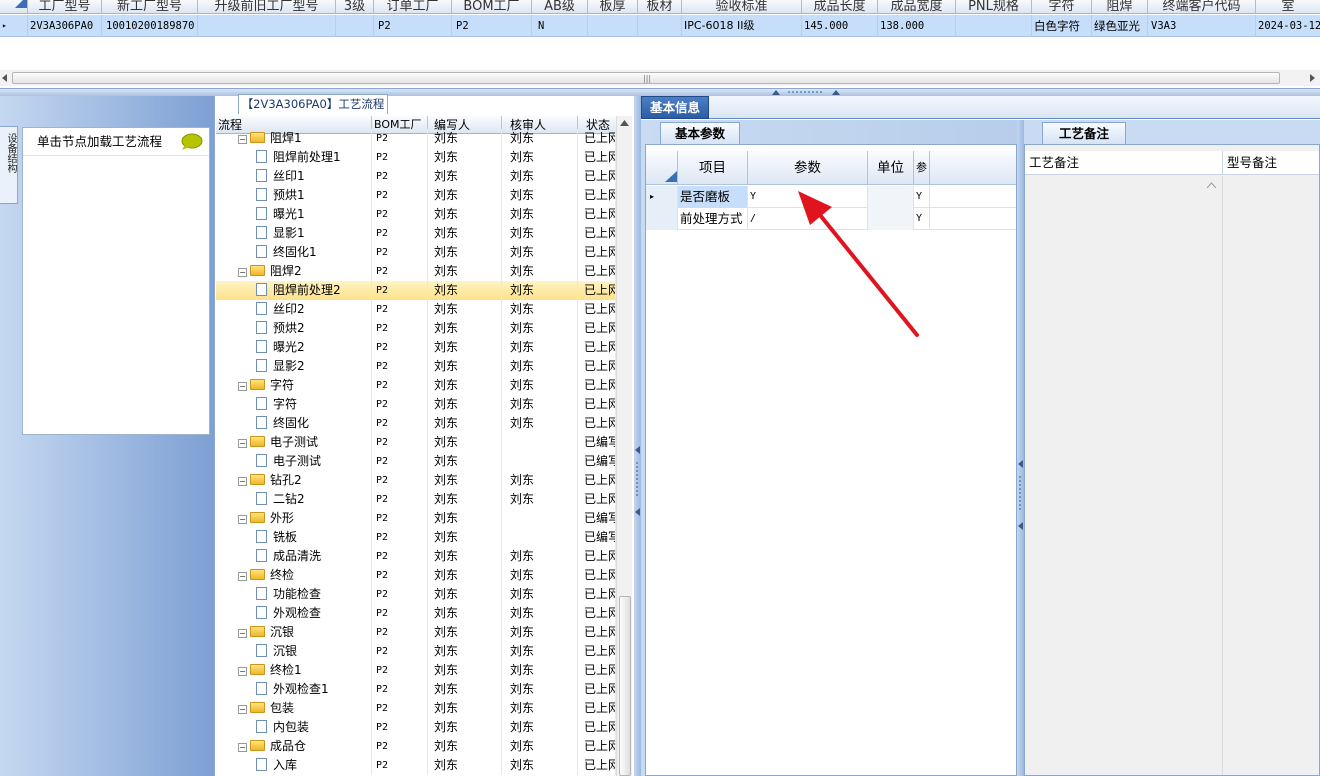 The image size is (1320, 776). What do you see at coordinates (413, 26) in the screenshot?
I see `cell-order-factory: P2` at bounding box center [413, 26].